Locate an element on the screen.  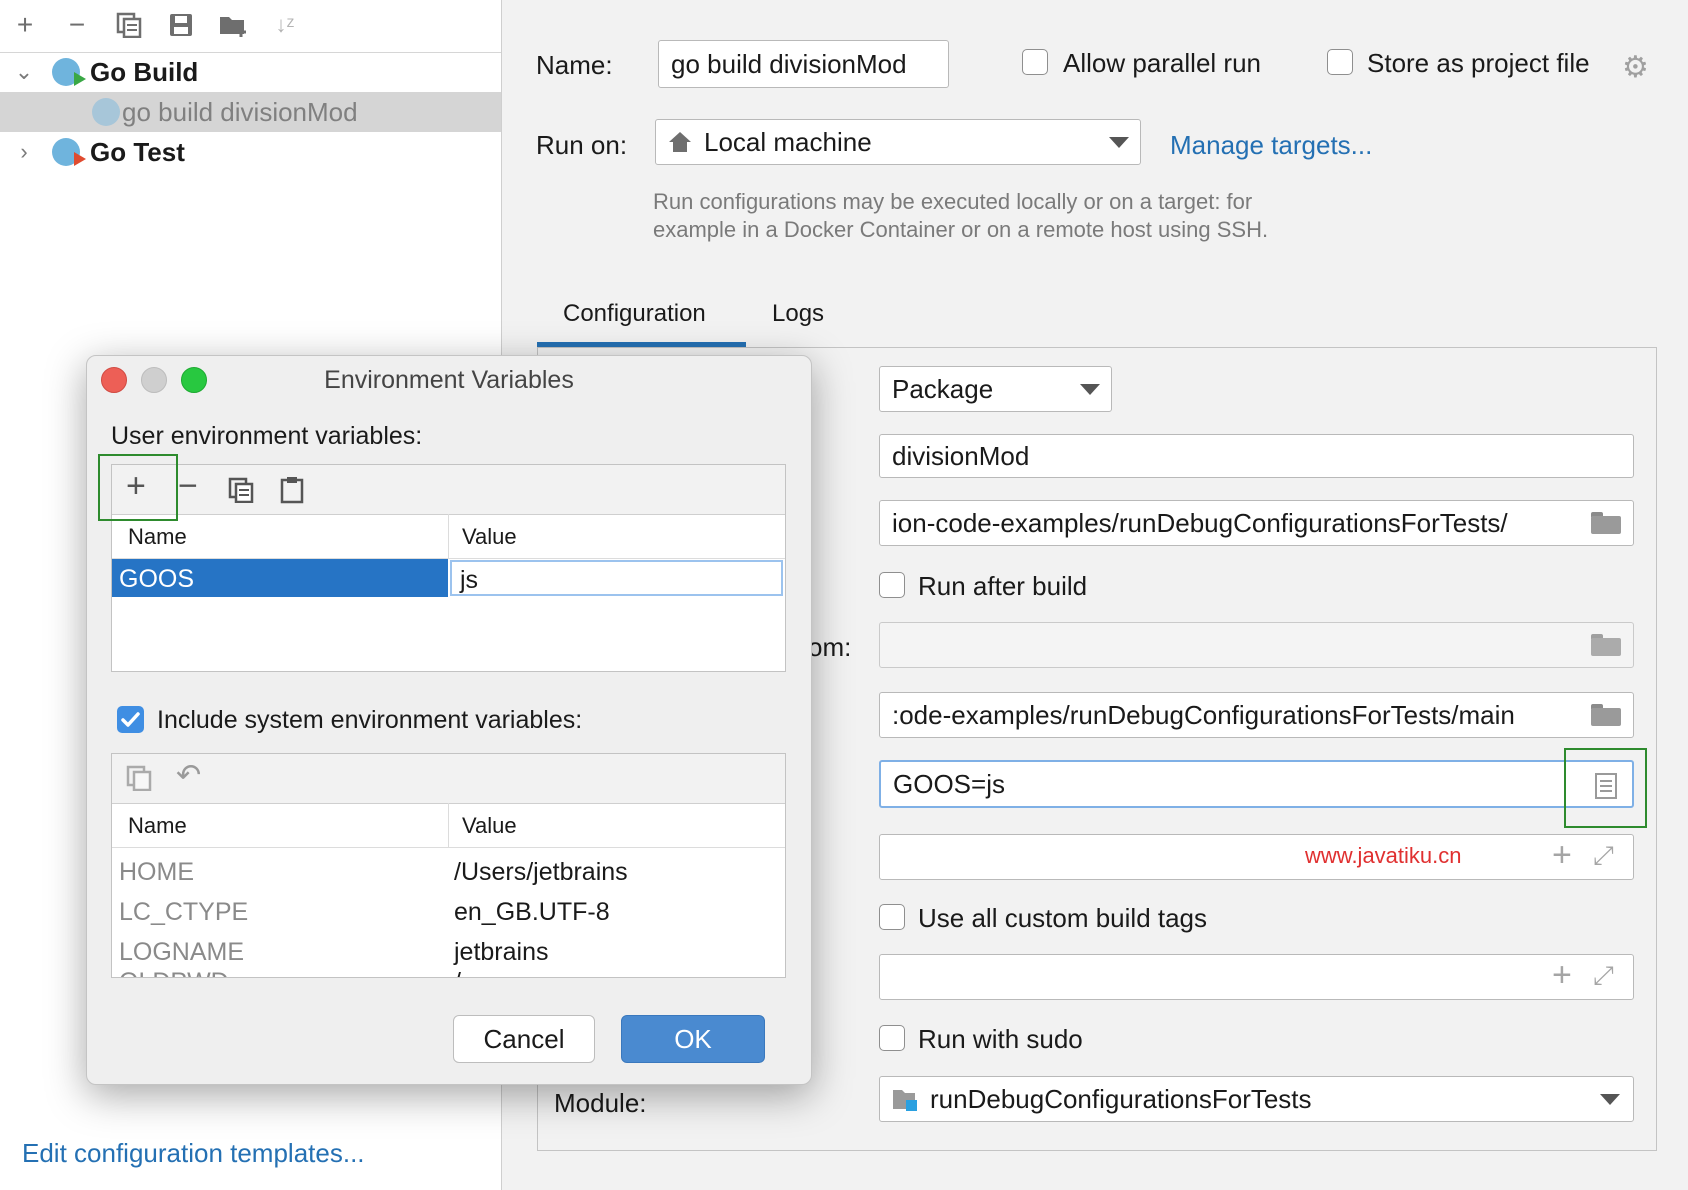
system-env-header: Name Value is located at coordinates (448, 825).